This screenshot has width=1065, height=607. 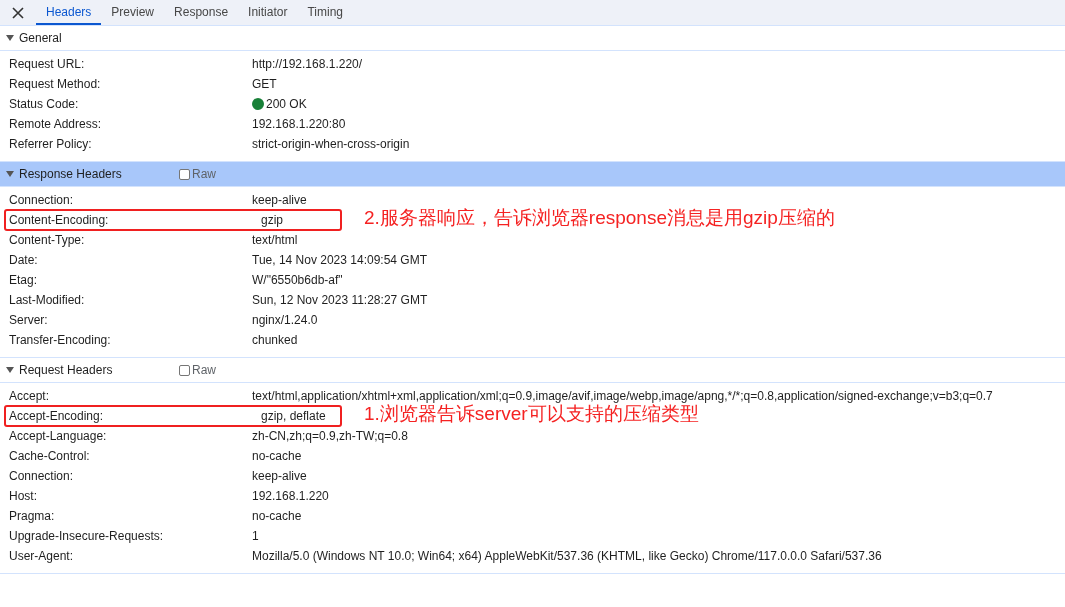 What do you see at coordinates (531, 414) in the screenshot?
I see `annotation-note: 1.浏览器告诉server可以支持的压缩类型` at bounding box center [531, 414].